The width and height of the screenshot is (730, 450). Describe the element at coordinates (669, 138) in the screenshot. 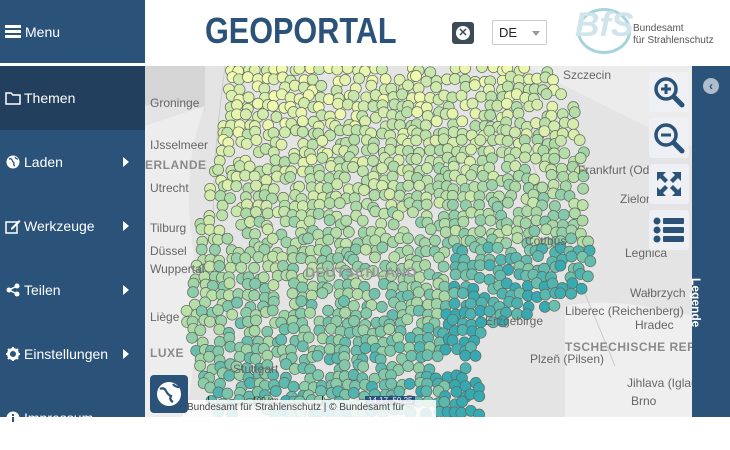

I see `zoom-out-button` at that location.